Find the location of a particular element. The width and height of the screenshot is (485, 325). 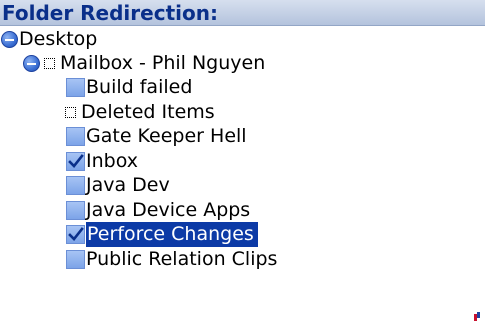

folder-label: Perforce Changes is located at coordinates (172, 234).